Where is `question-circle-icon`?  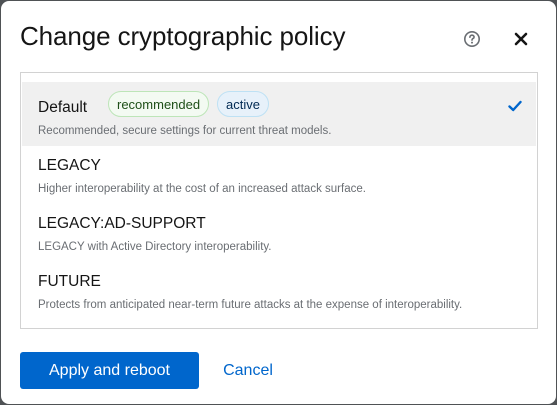
question-circle-icon is located at coordinates (472, 39).